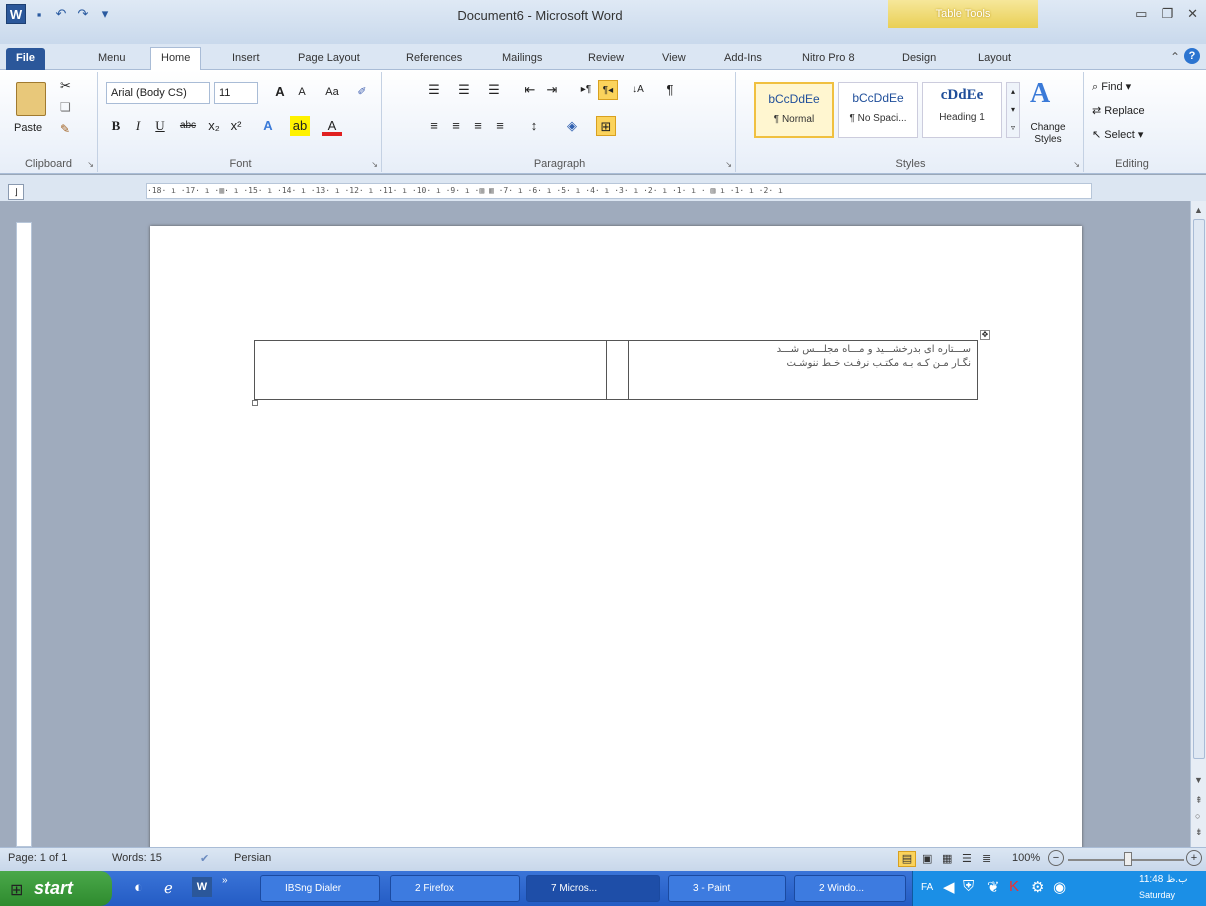 The image size is (1206, 906). What do you see at coordinates (1192, 14) in the screenshot?
I see `close-icon: ✕` at bounding box center [1192, 14].